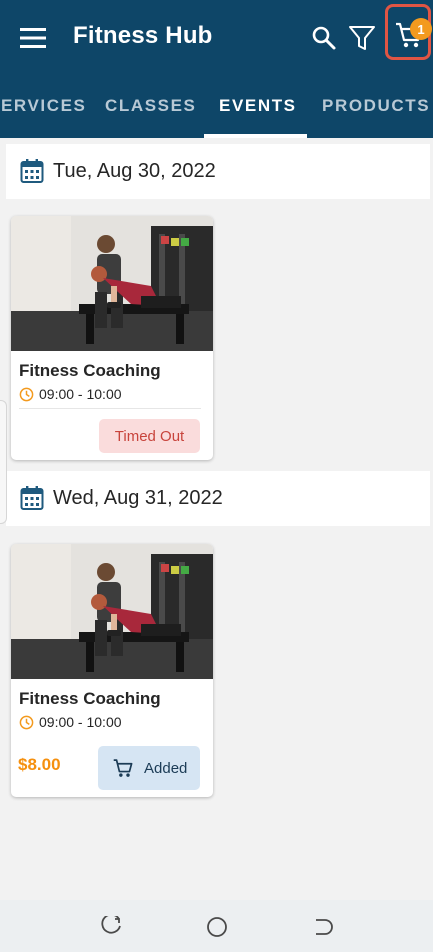 The height and width of the screenshot is (952, 433). Describe the element at coordinates (138, 498) in the screenshot. I see `day-date: Wed, Aug 31, 2022` at that location.